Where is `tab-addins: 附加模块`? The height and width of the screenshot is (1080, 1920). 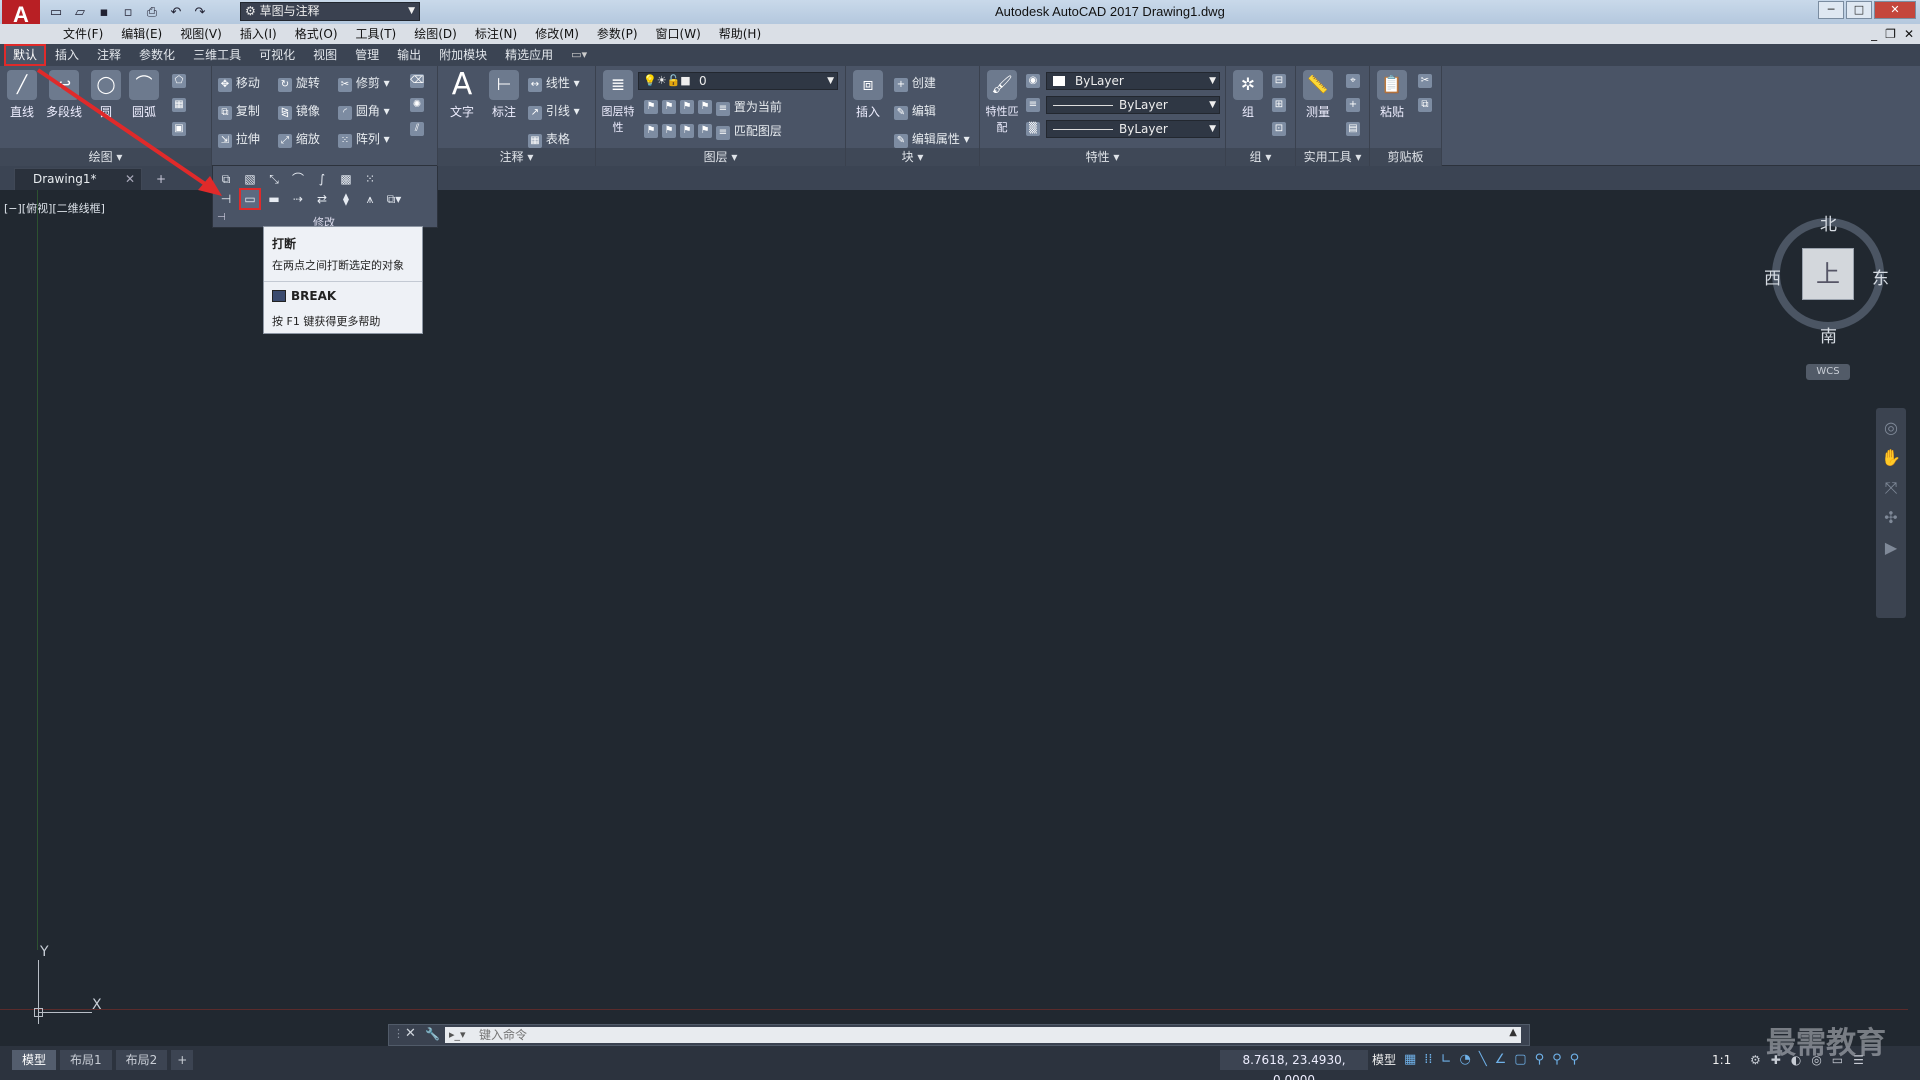 tab-addins: 附加模块 is located at coordinates (463, 55).